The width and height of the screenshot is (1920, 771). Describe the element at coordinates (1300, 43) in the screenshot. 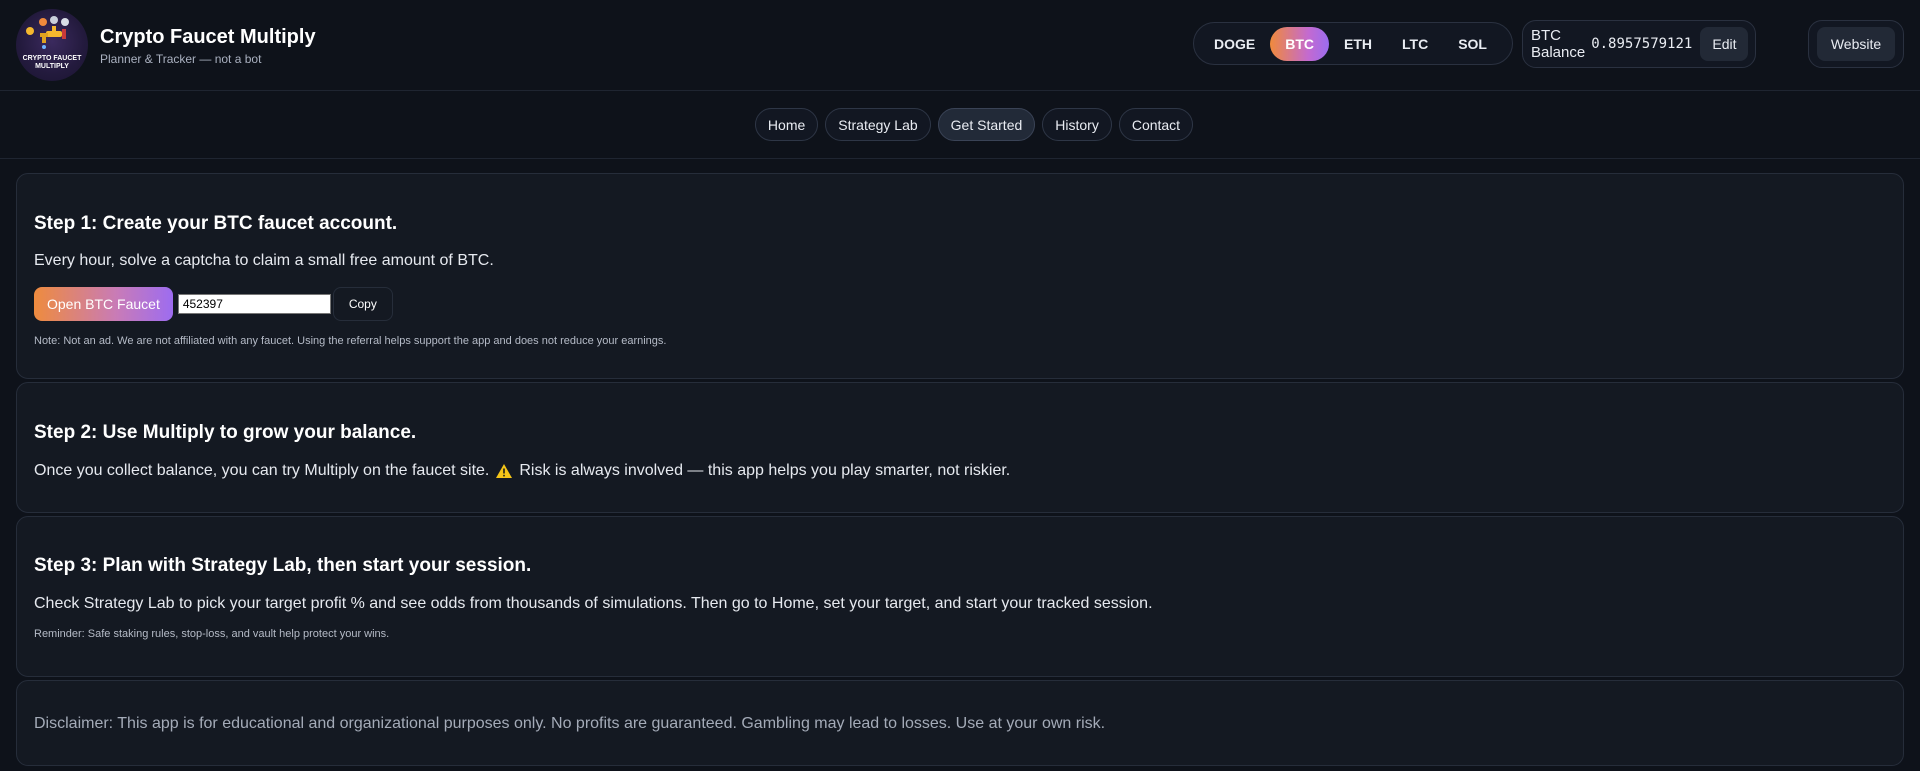

I see `coin-btc-button: BTC` at that location.